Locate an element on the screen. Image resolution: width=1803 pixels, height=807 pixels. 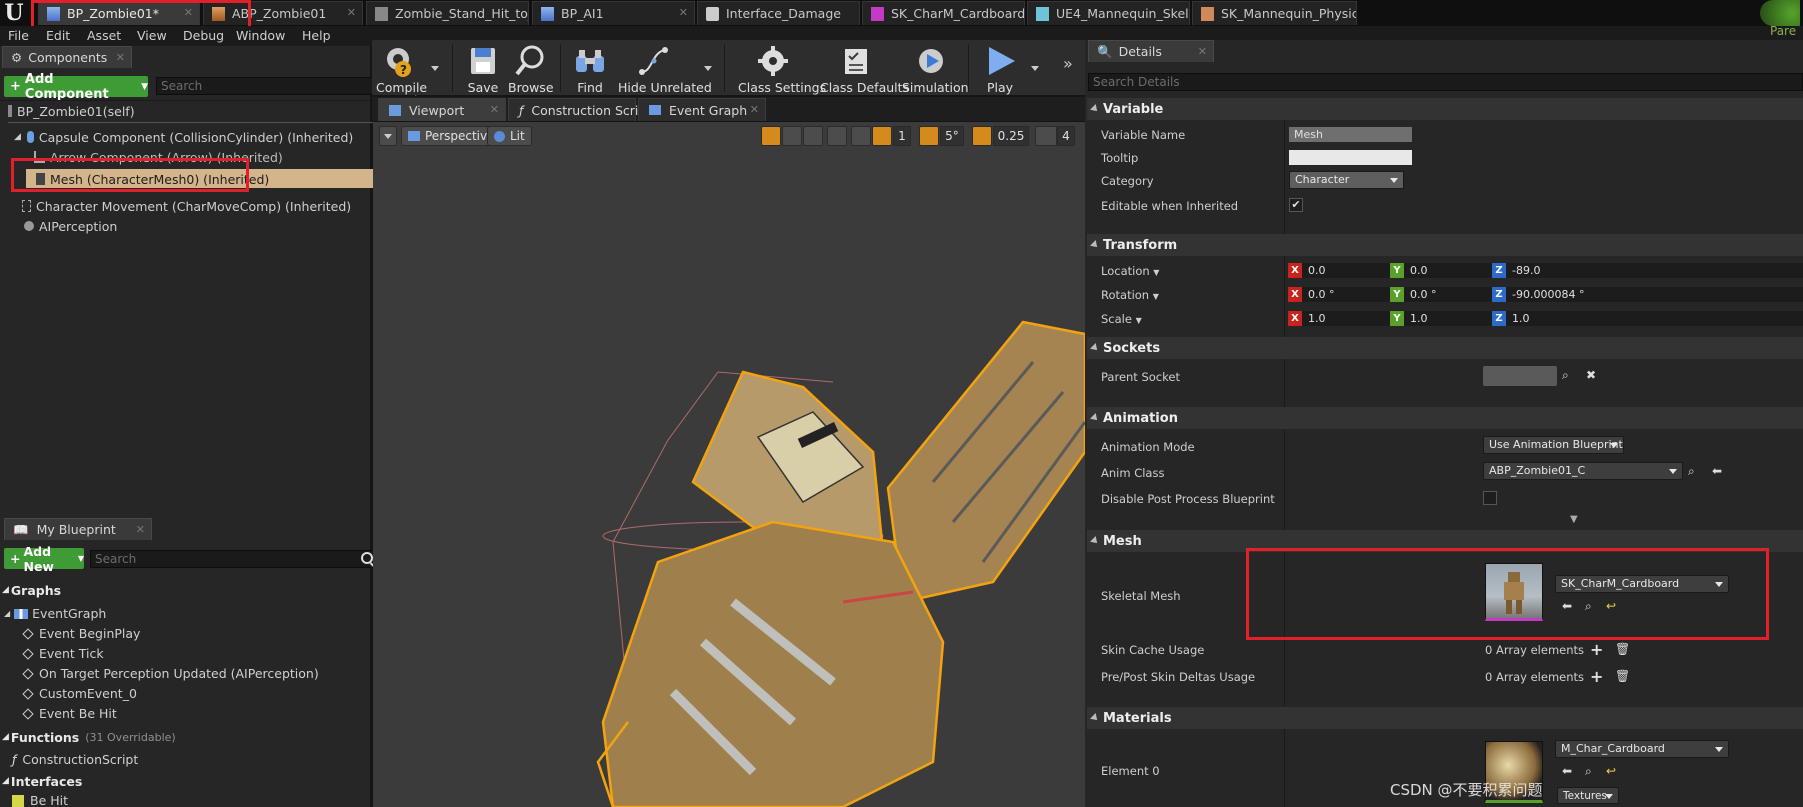
function-constructionscript: ƒ ConstructionScript is located at coordinates (75, 759).